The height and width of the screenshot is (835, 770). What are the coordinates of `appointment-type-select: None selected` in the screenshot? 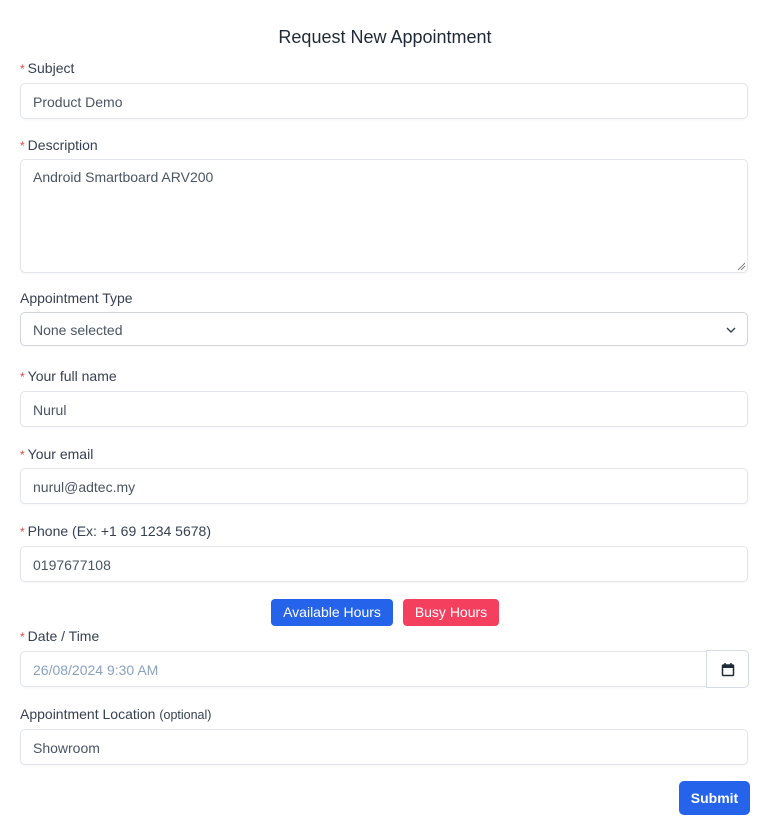 It's located at (384, 329).